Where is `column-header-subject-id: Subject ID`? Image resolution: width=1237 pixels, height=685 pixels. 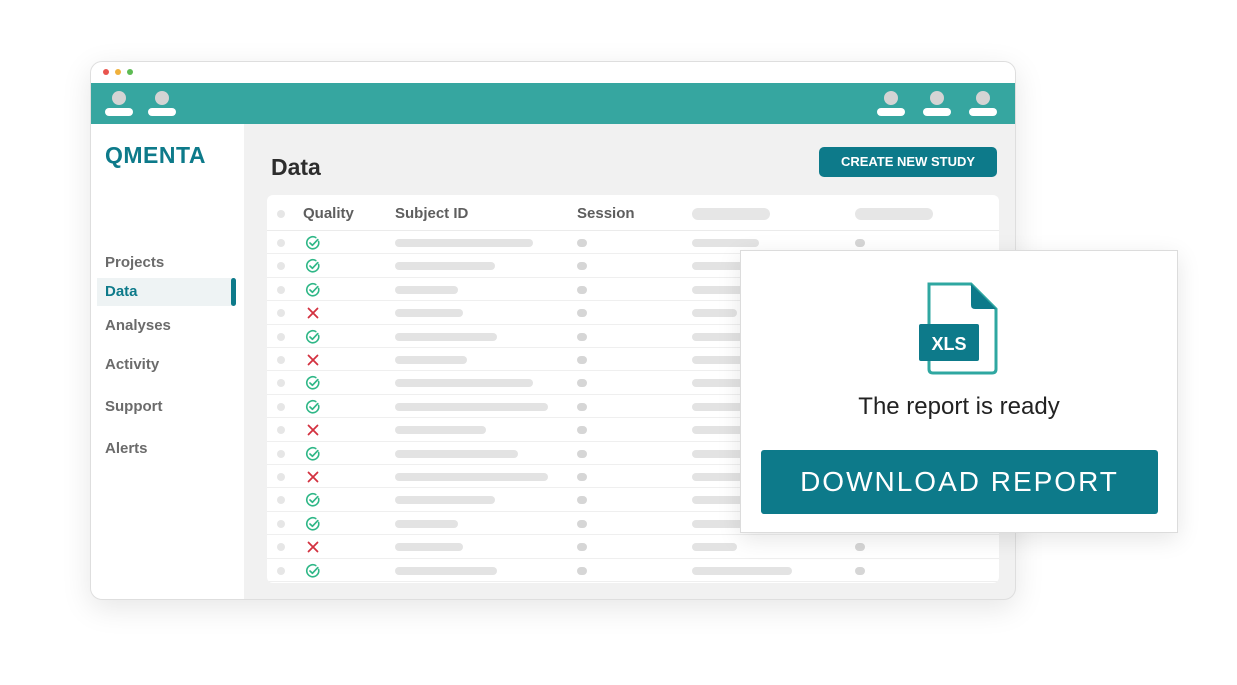
column-header-subject-id: Subject ID is located at coordinates (431, 213).